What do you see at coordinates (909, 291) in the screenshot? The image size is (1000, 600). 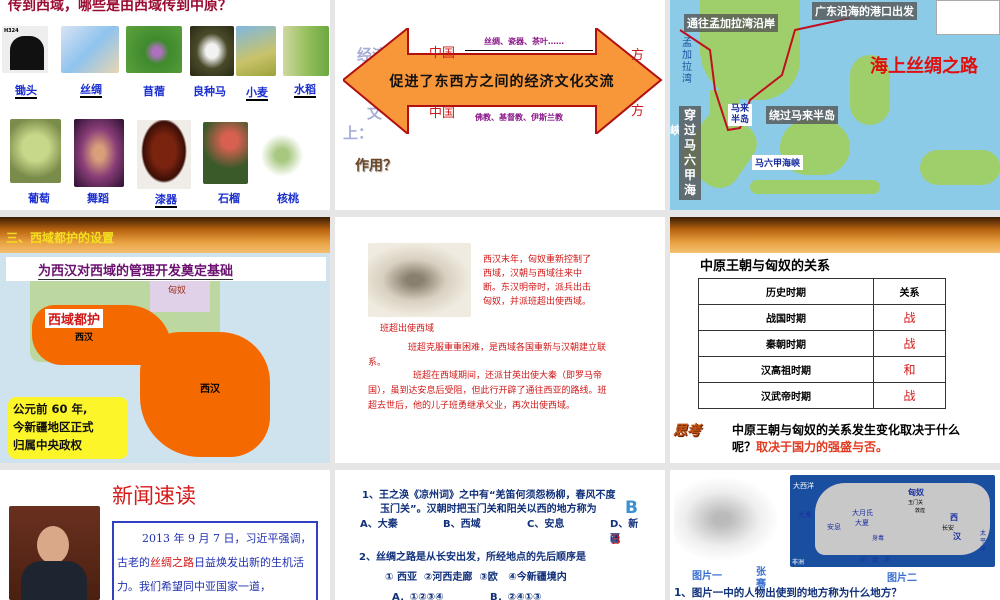 I see `header-relation: 关系` at bounding box center [909, 291].